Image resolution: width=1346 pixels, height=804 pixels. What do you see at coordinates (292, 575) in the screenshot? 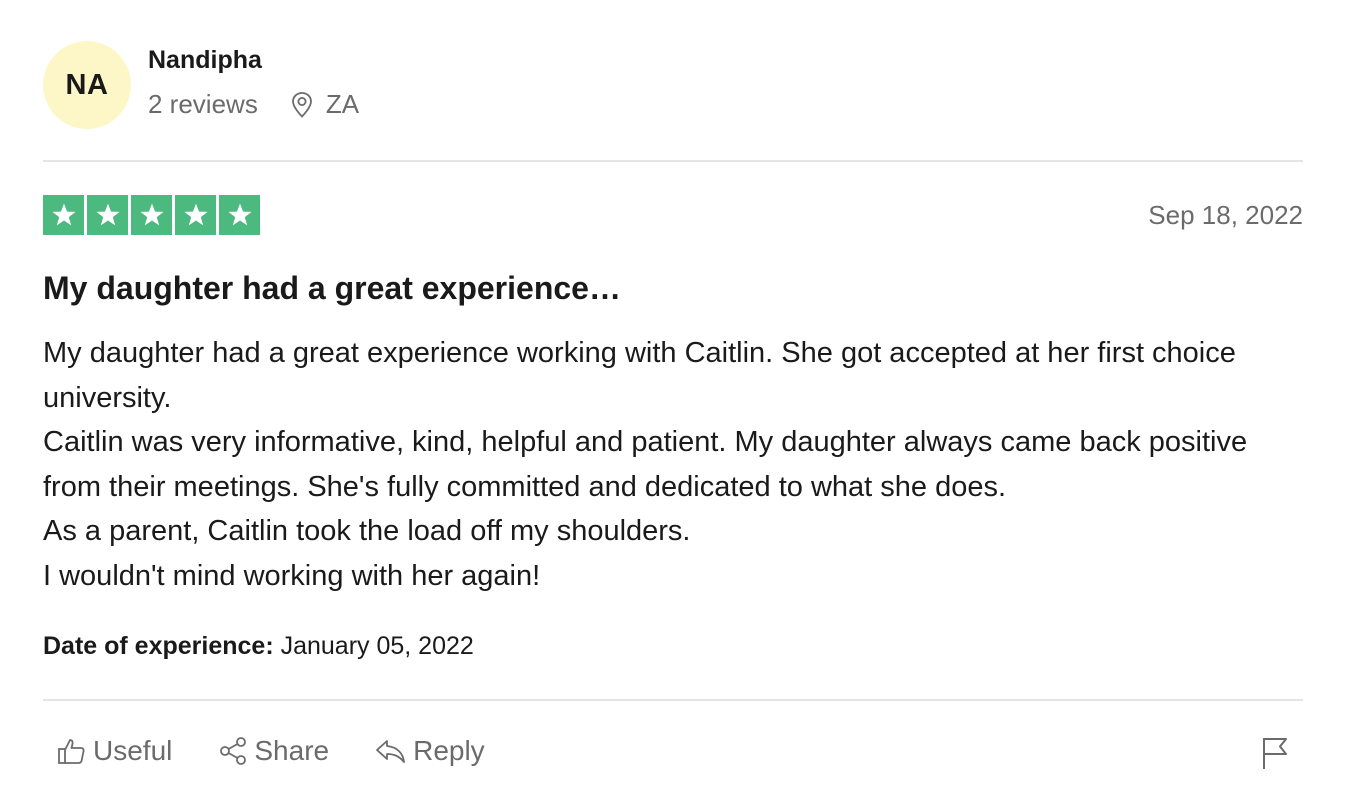
I see `review-paragraph: I wouldn't mind working with her again!` at bounding box center [292, 575].